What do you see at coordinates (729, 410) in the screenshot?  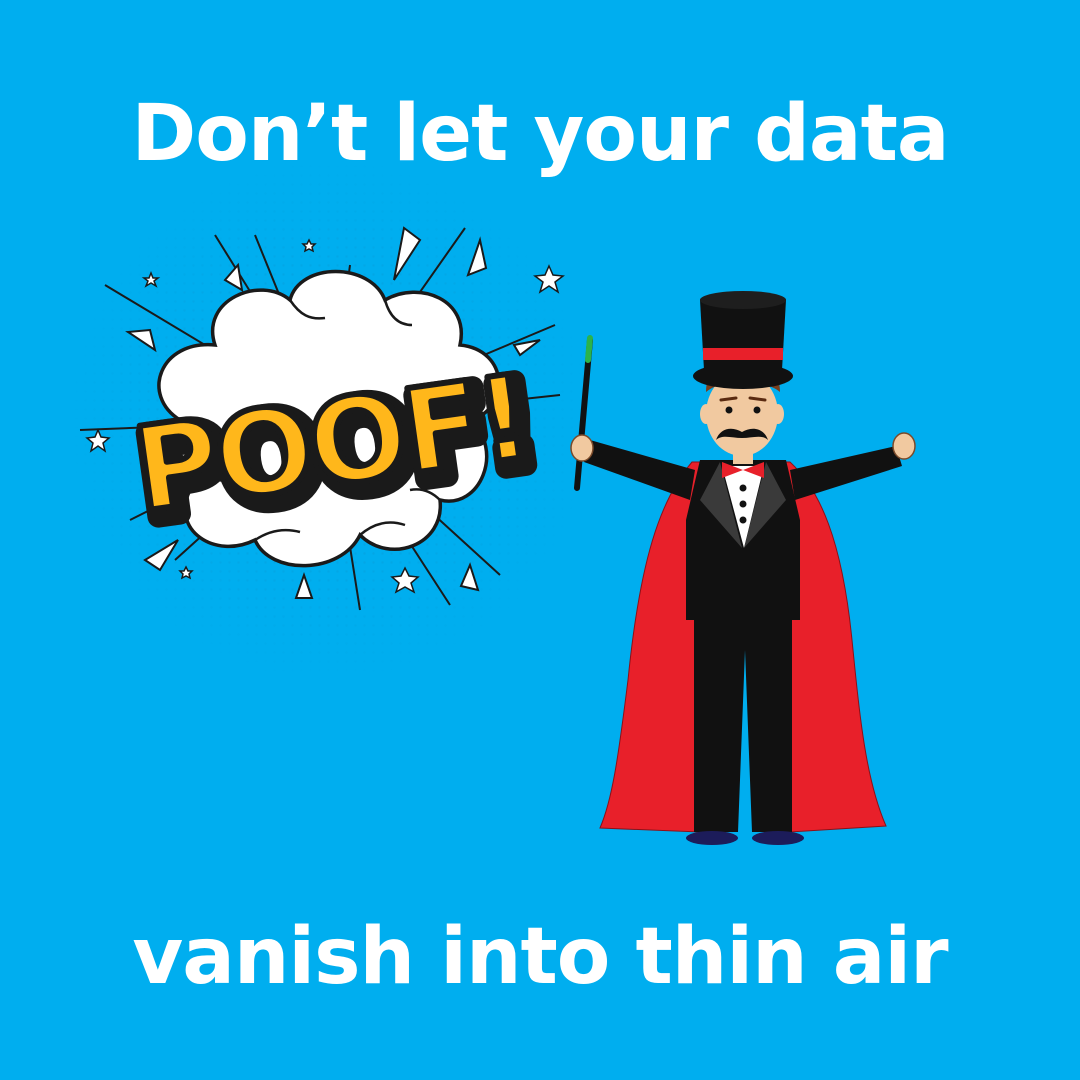 I see `left-eye` at bounding box center [729, 410].